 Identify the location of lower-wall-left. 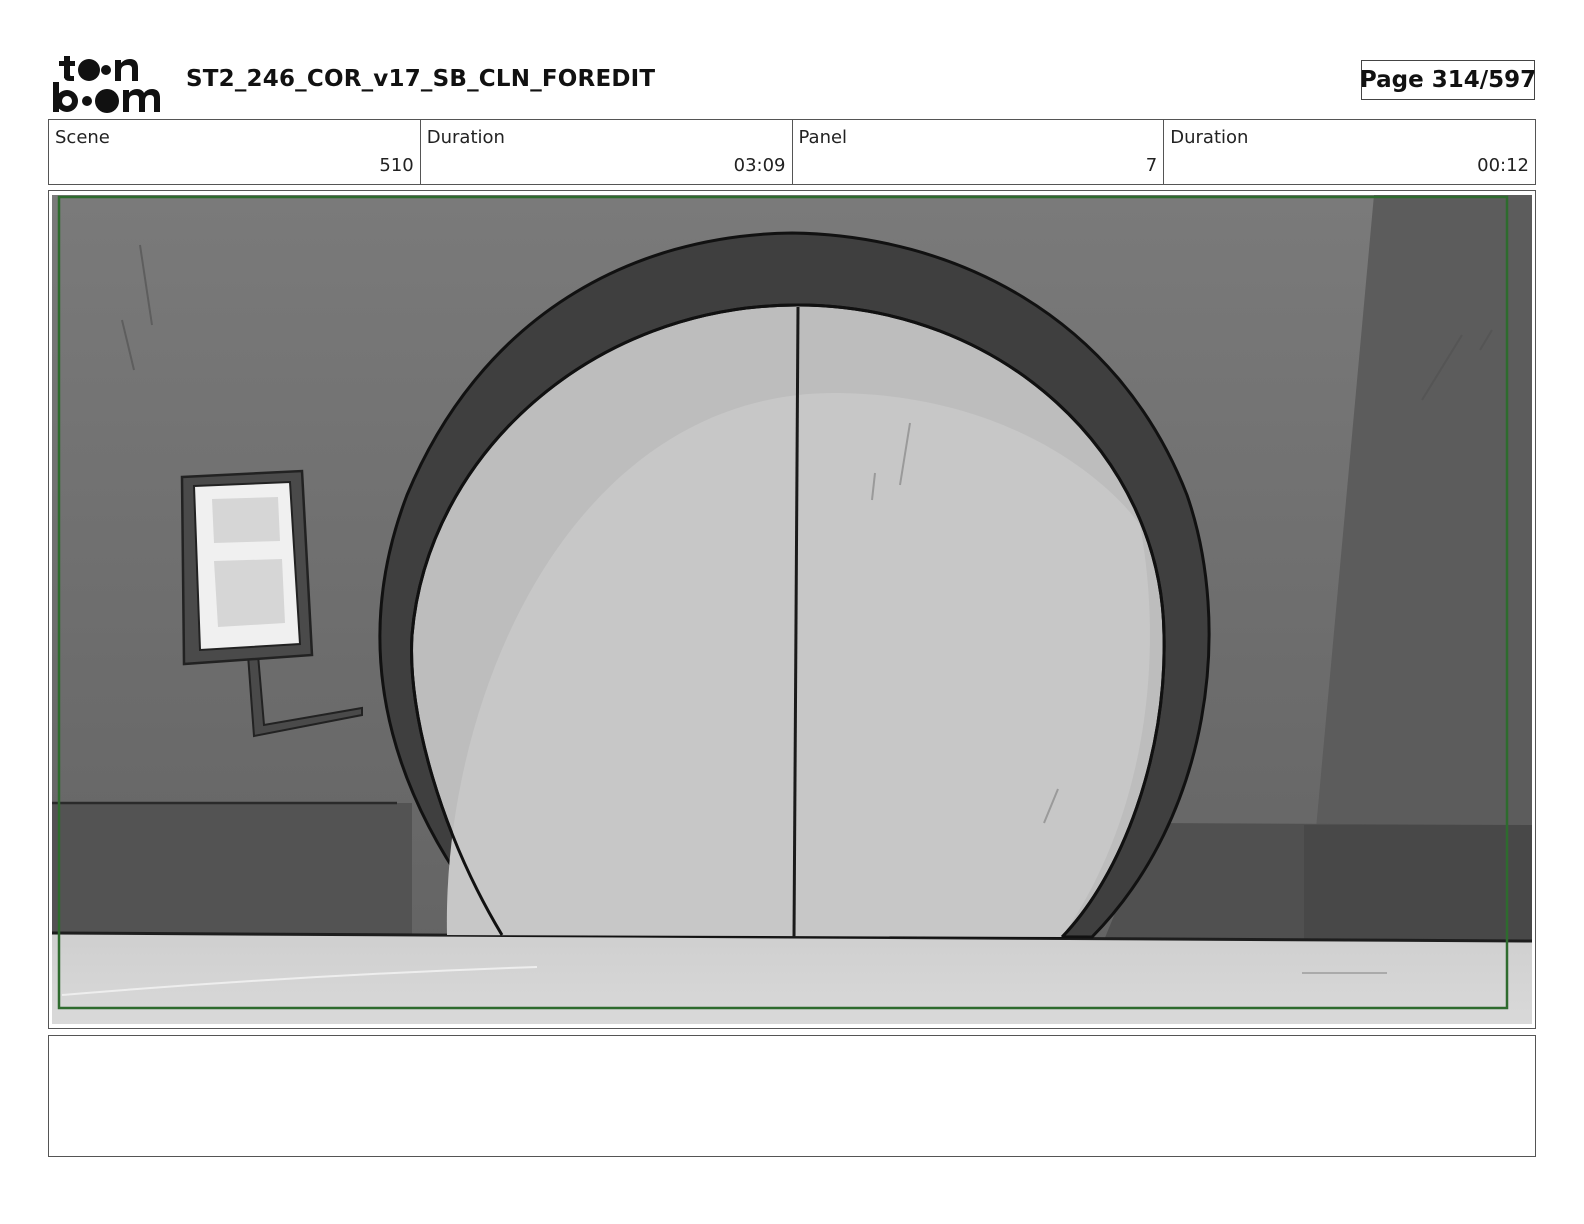
(232, 874).